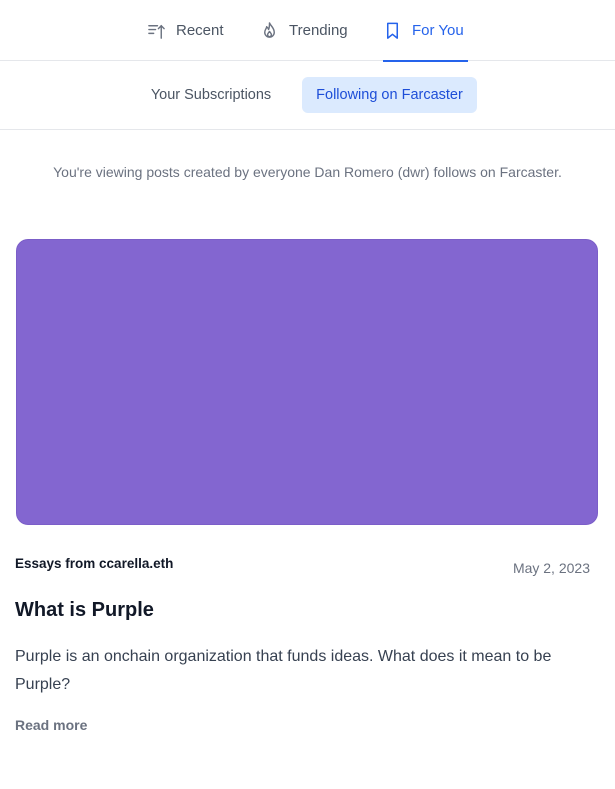 The width and height of the screenshot is (615, 789). Describe the element at coordinates (94, 563) in the screenshot. I see `publication-name: Essays from ccarella.eth` at that location.